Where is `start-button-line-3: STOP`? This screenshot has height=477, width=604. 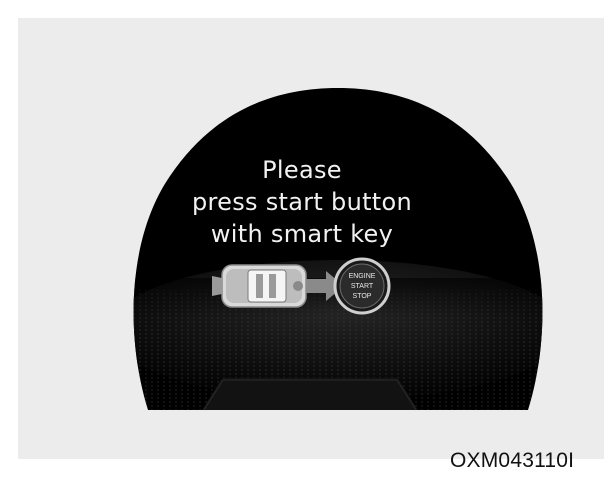
start-button-line-3: STOP is located at coordinates (362, 296).